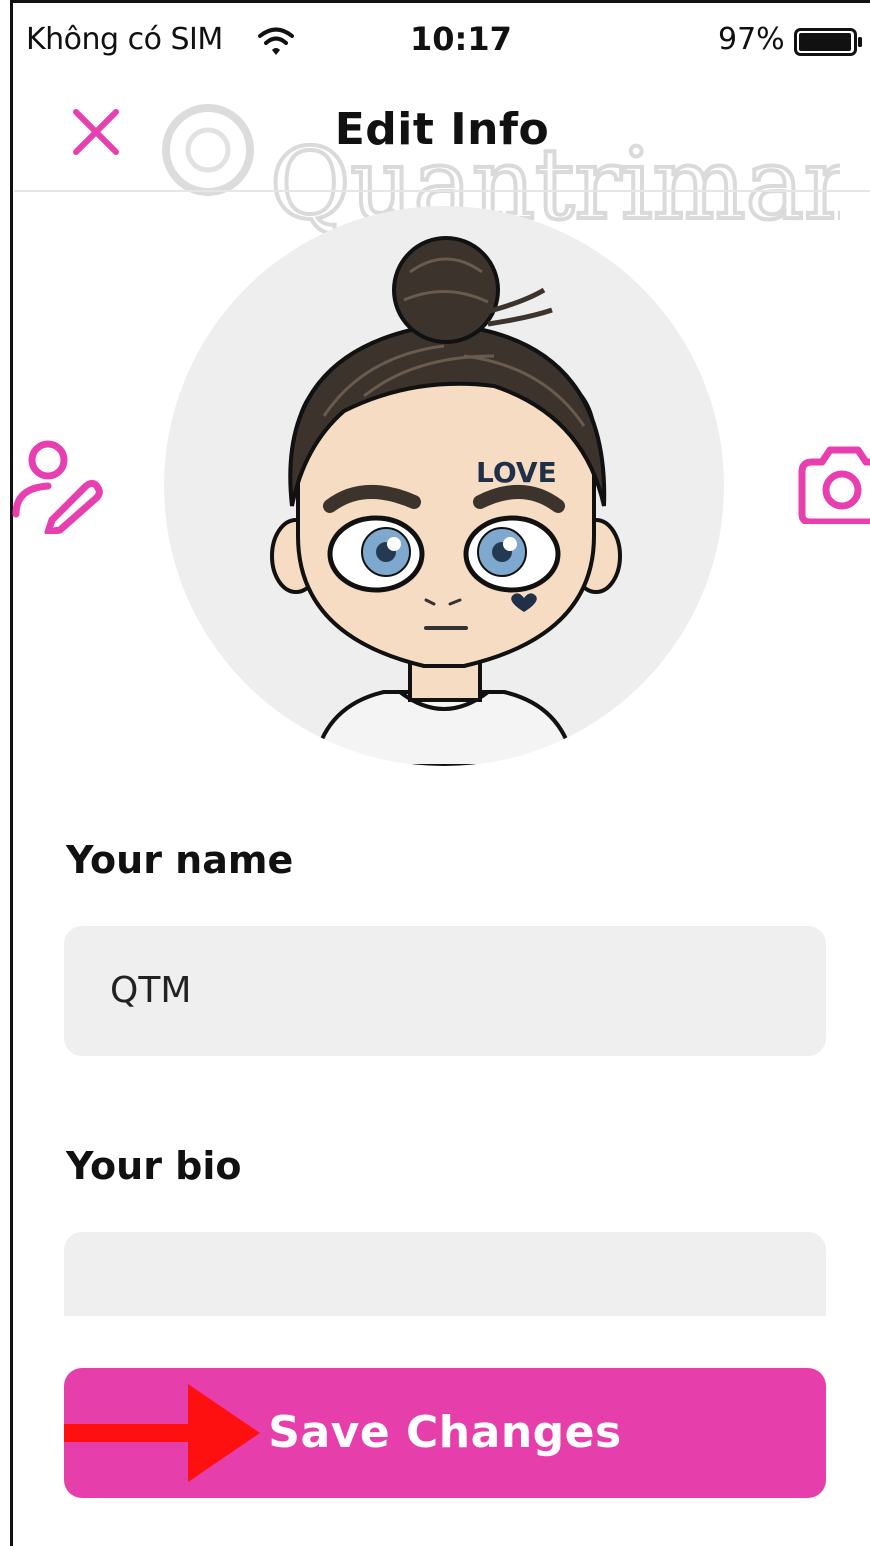 This screenshot has width=870, height=1546. What do you see at coordinates (276, 41) in the screenshot?
I see `wifi-icon` at bounding box center [276, 41].